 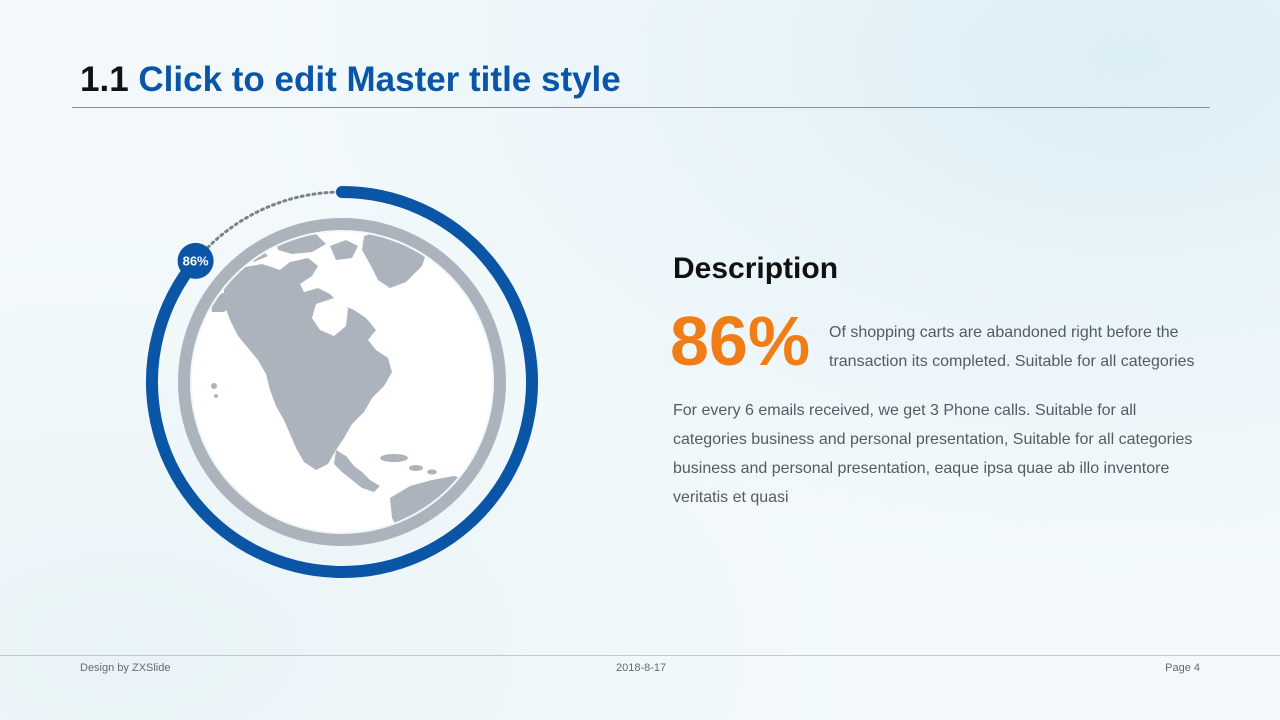 What do you see at coordinates (379, 79) in the screenshot?
I see `title-text: Click to edit Master title style` at bounding box center [379, 79].